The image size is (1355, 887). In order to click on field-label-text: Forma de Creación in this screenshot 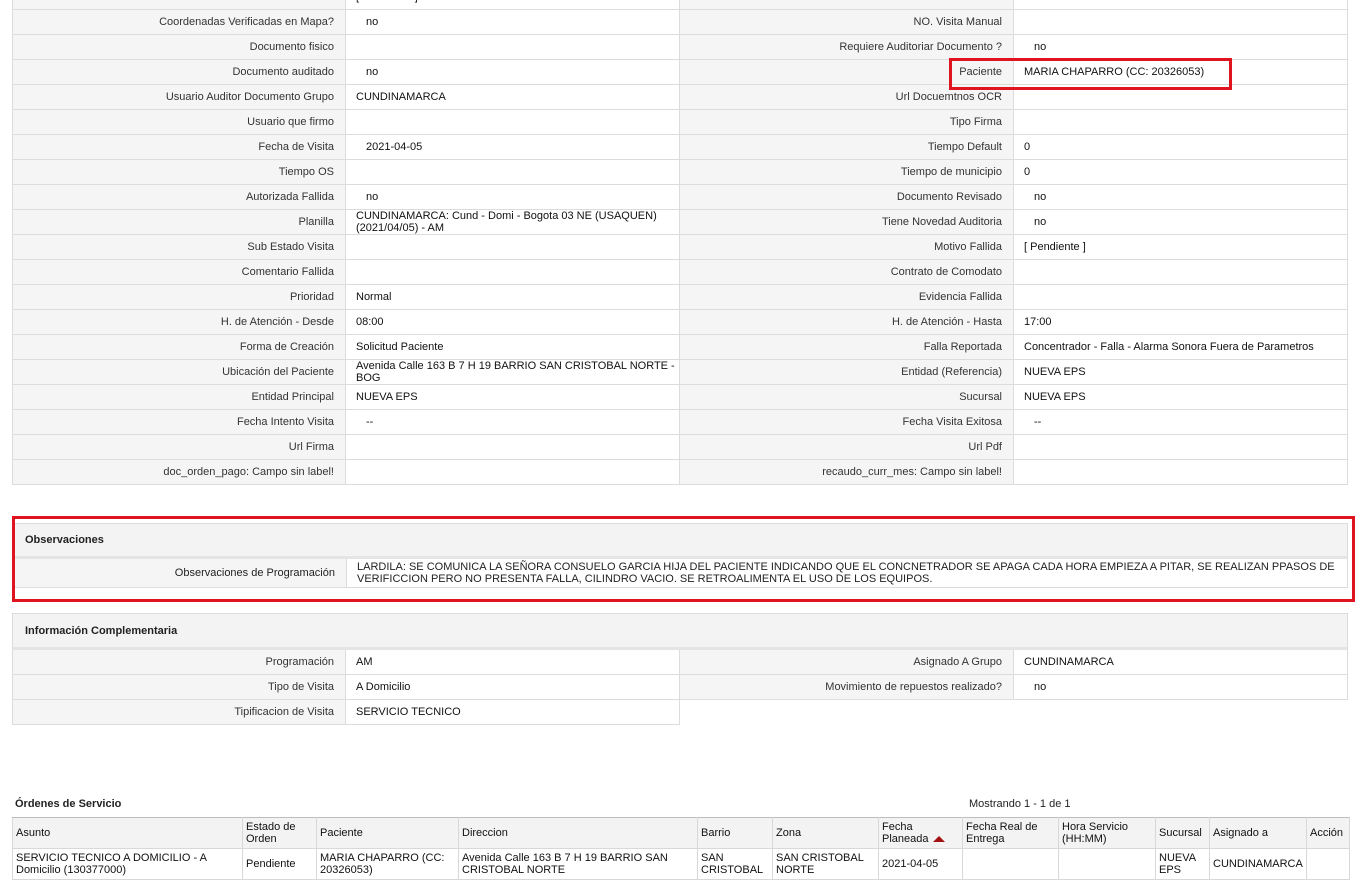, I will do `click(286, 347)`.